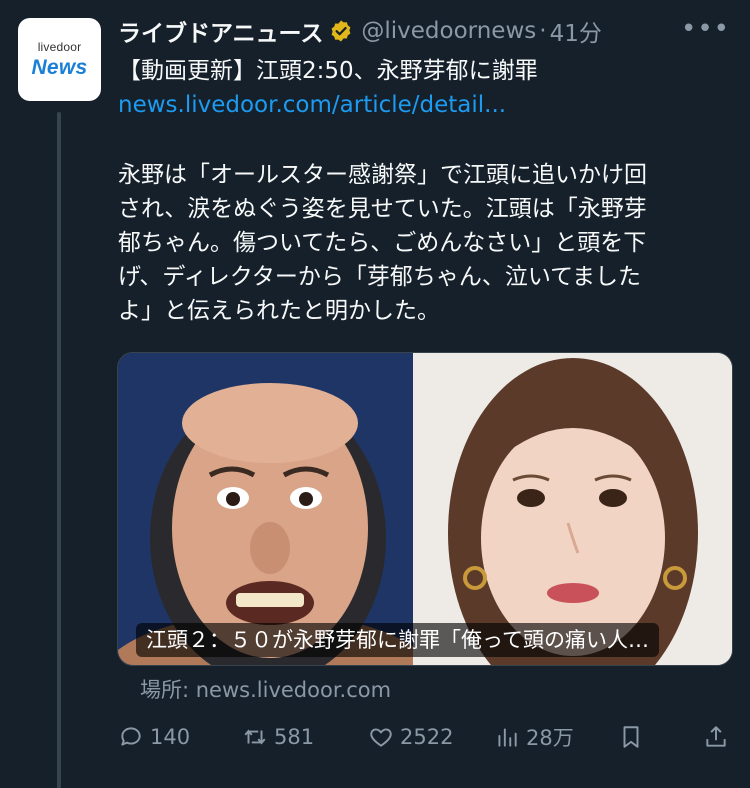 The image size is (750, 788). Describe the element at coordinates (59, 450) in the screenshot. I see `thread-line` at that location.